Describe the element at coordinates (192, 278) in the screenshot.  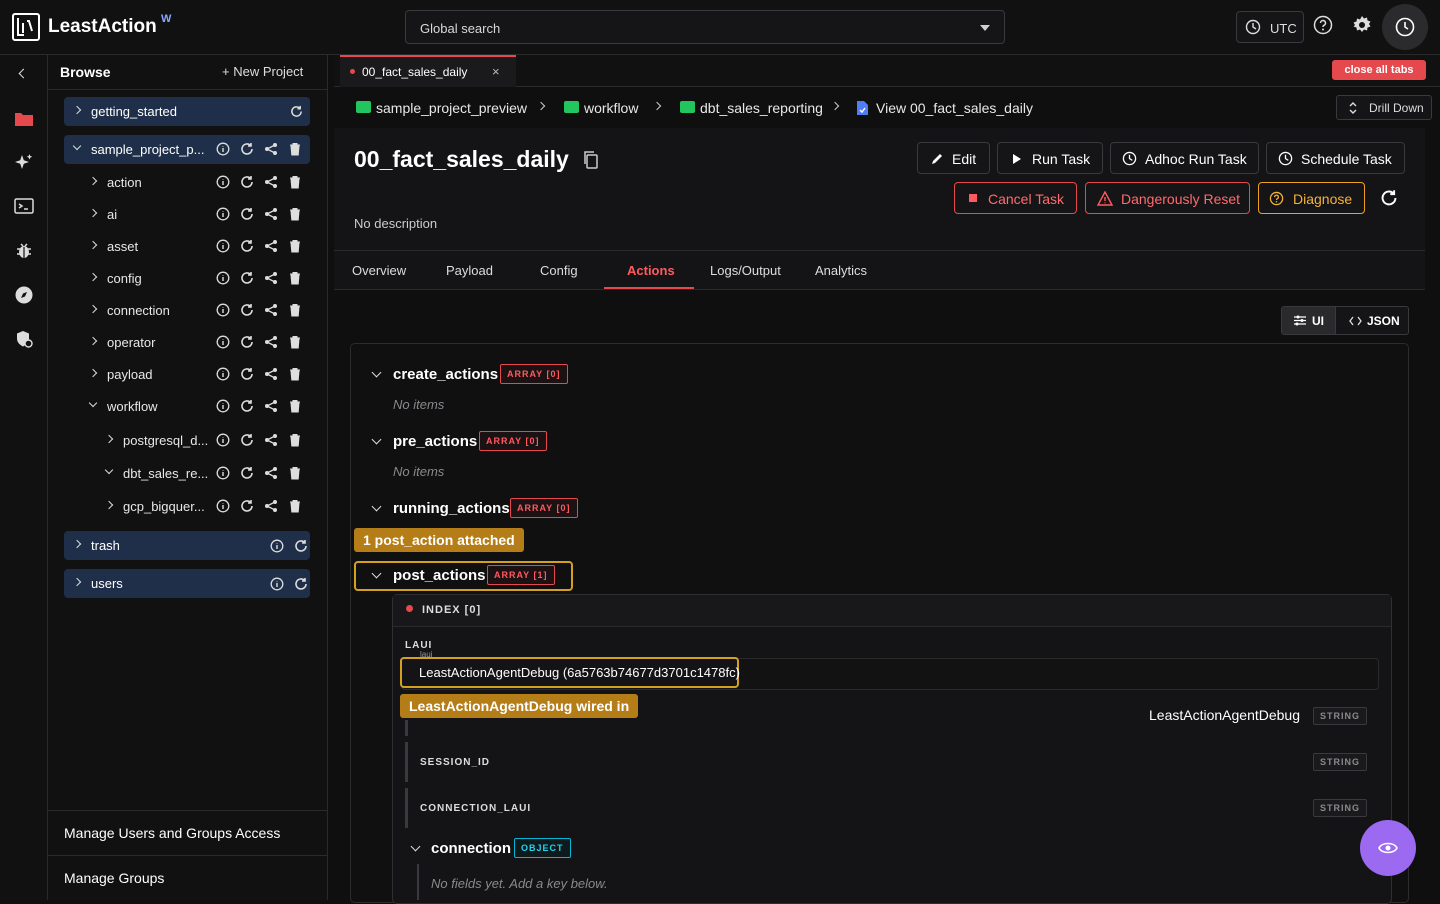
I see `tree-node: config` at that location.